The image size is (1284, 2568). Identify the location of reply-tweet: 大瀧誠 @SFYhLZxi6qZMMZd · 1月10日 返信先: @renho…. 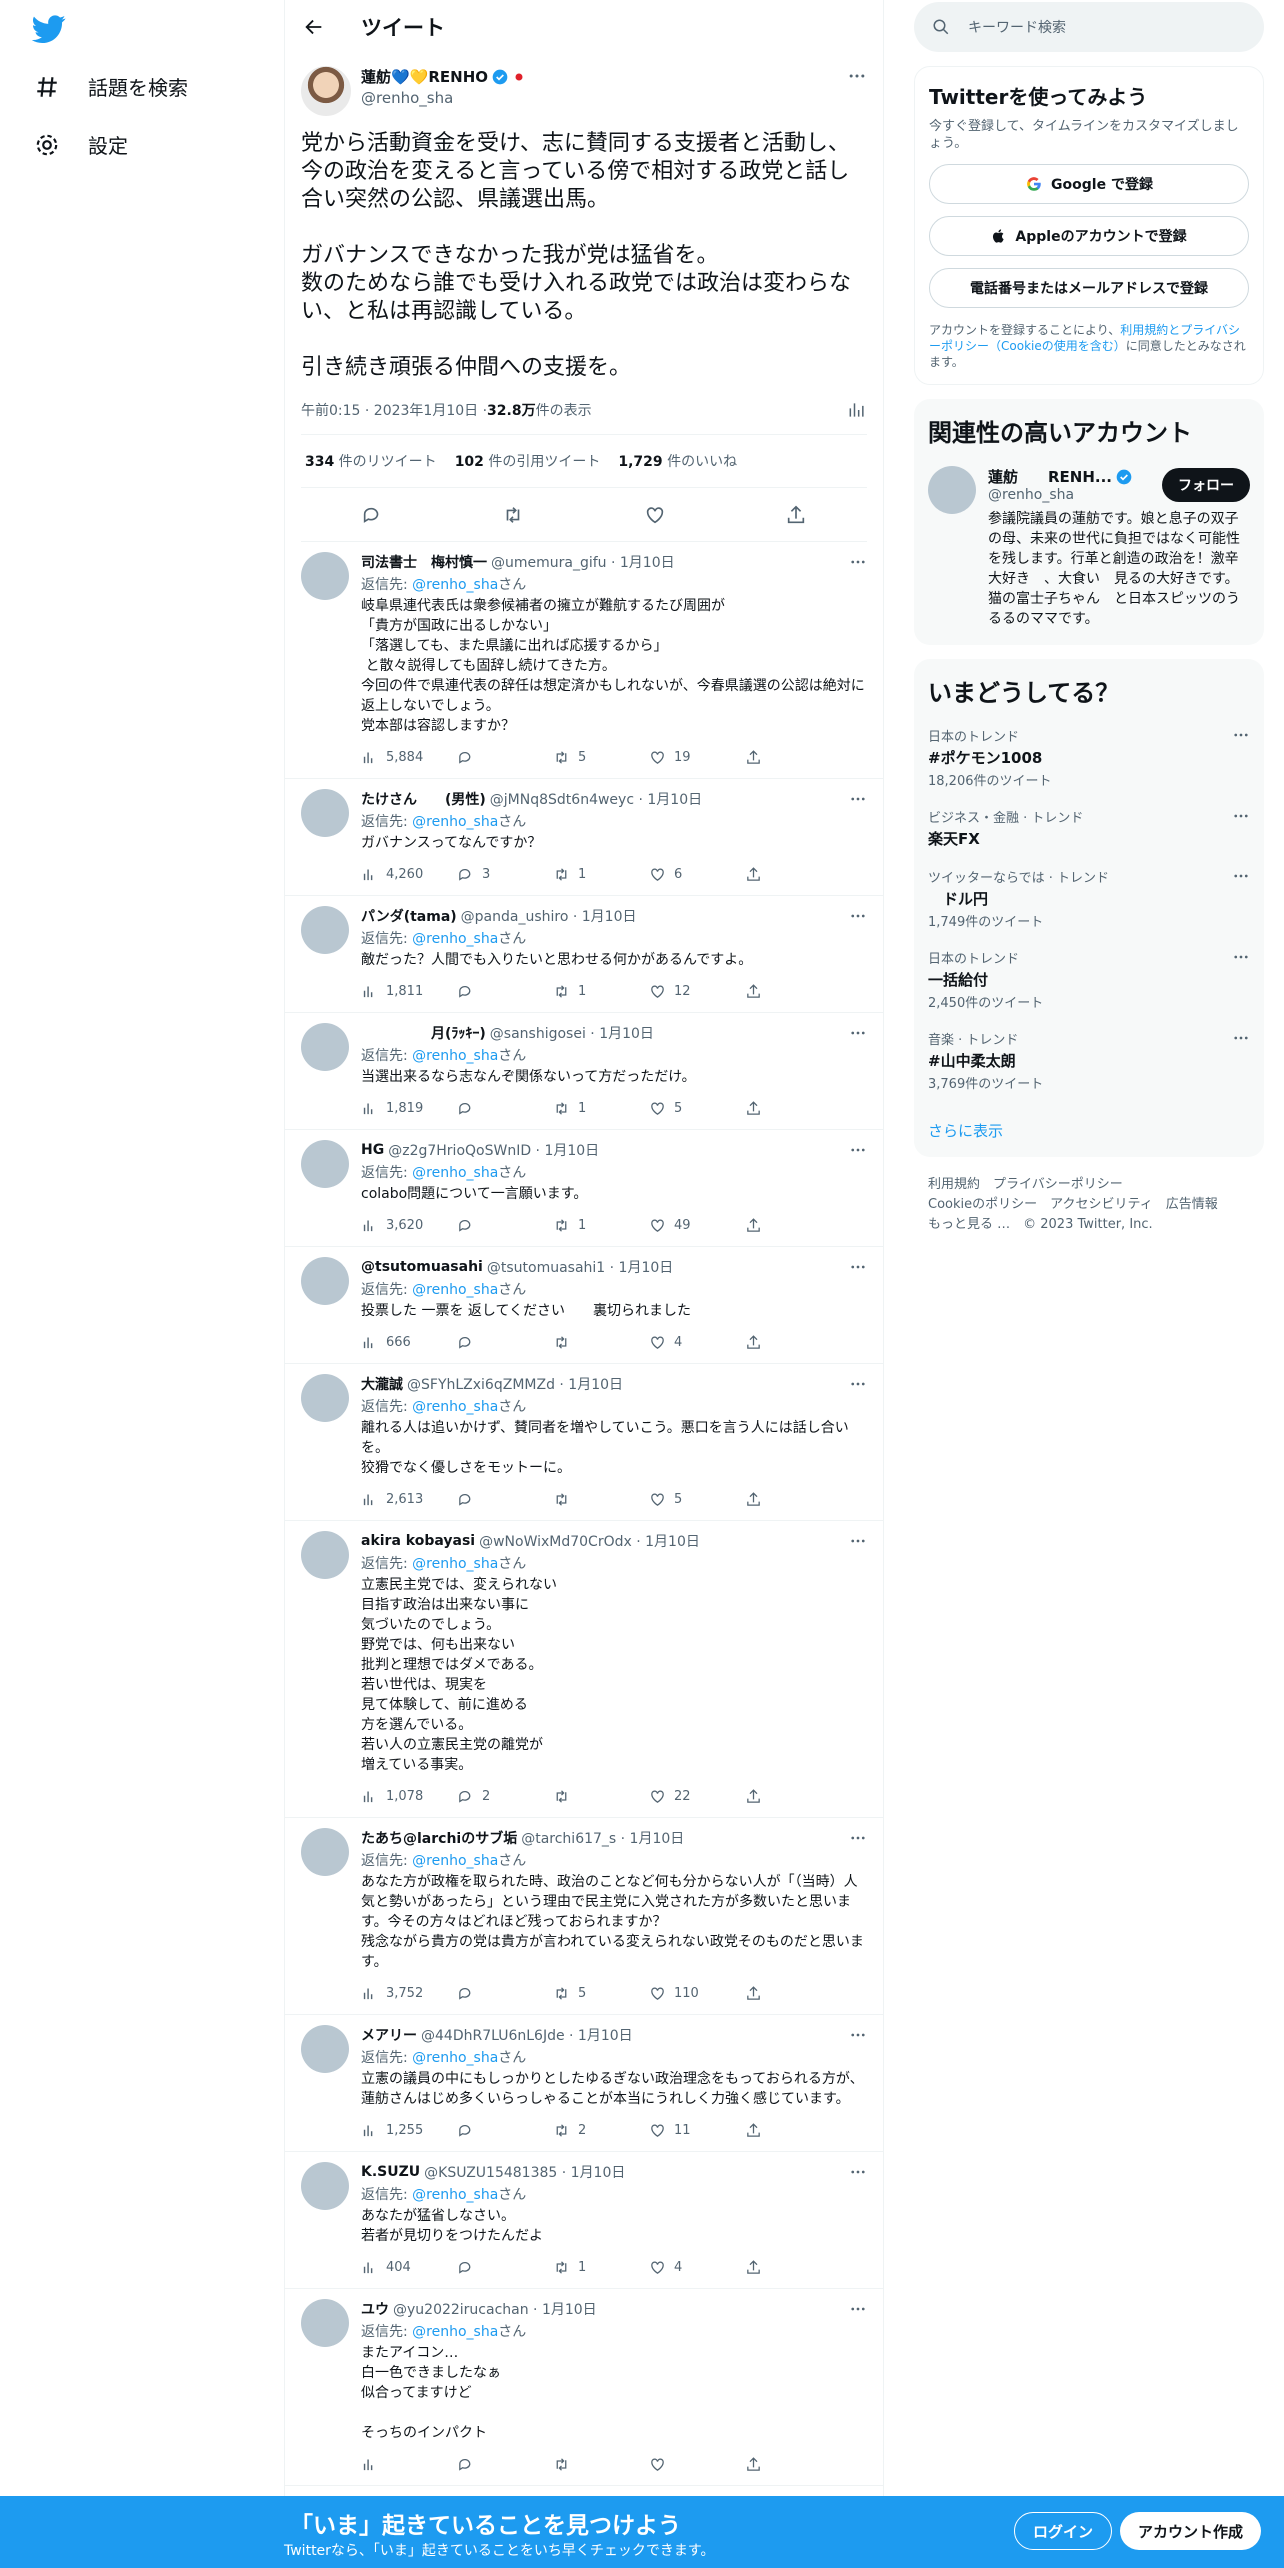
(584, 1442).